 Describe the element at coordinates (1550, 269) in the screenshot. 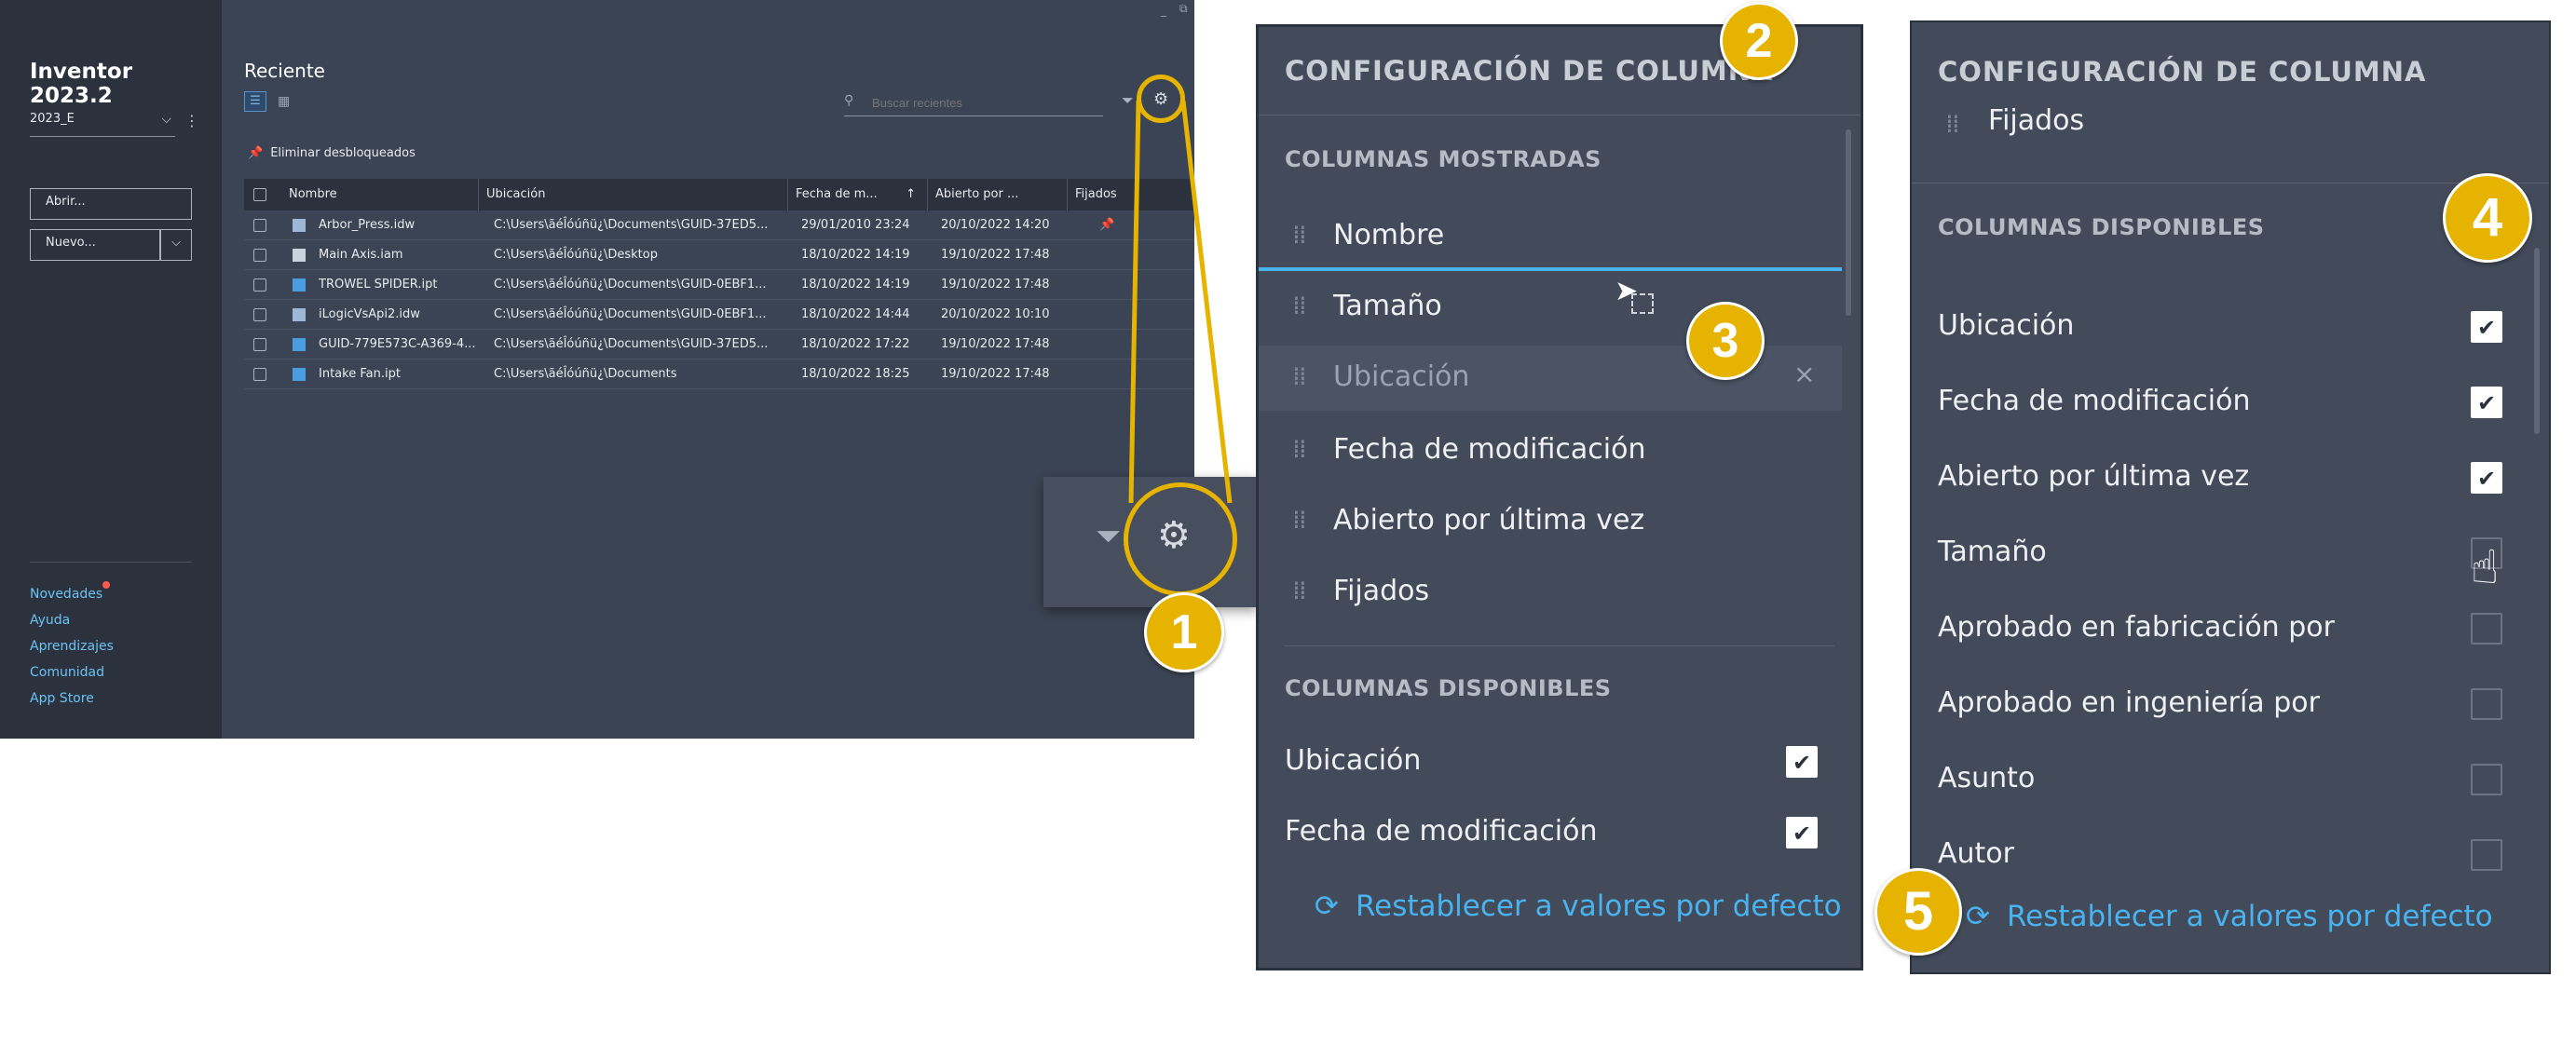

I see `drop-indicator` at that location.